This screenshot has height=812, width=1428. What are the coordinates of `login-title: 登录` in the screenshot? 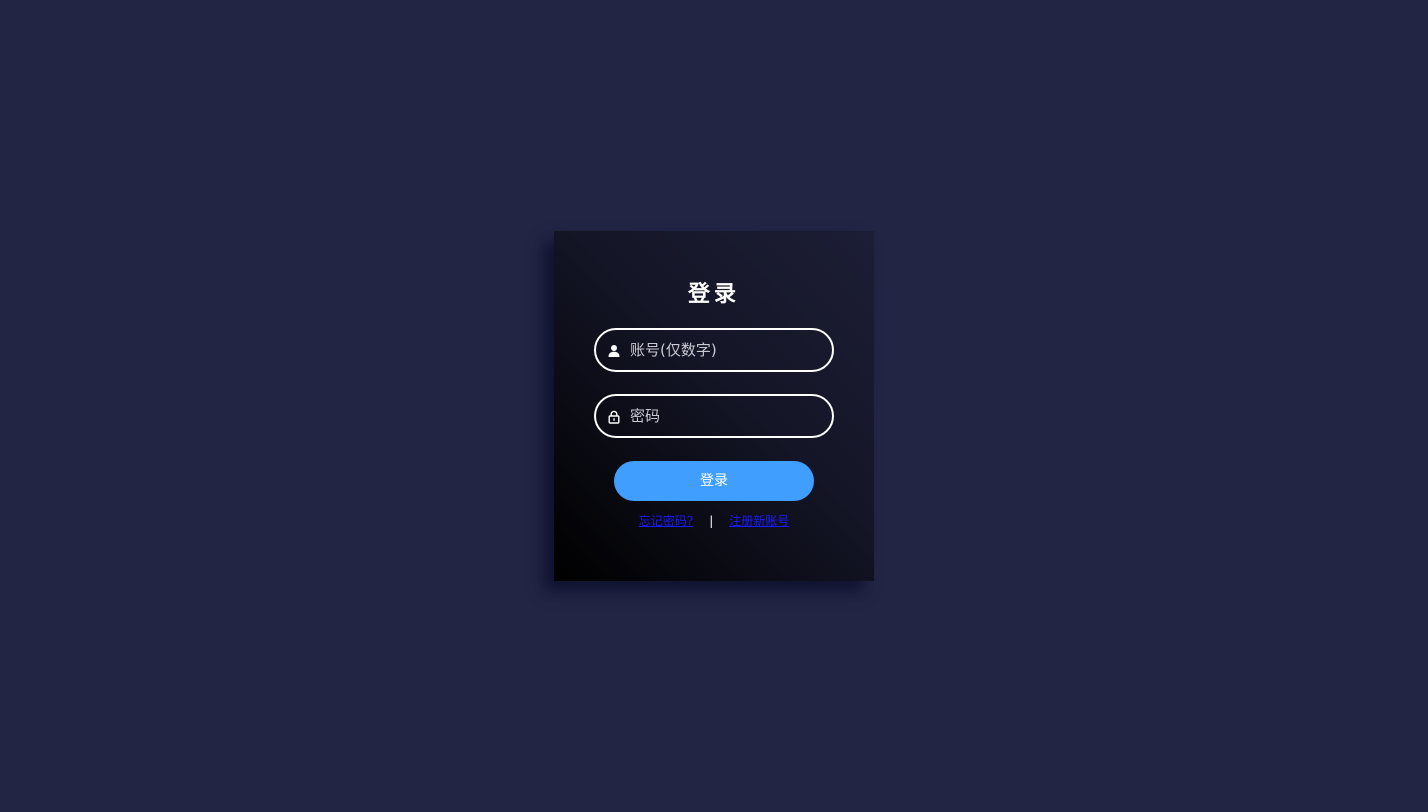 It's located at (713, 294).